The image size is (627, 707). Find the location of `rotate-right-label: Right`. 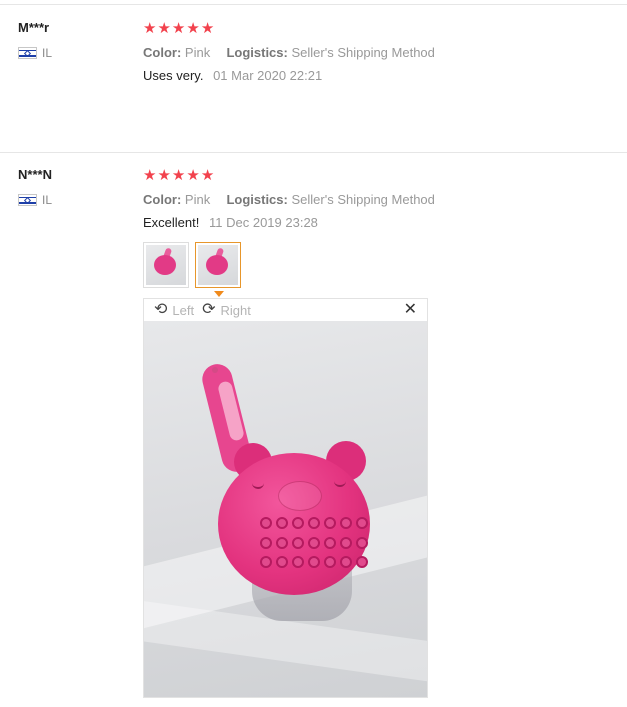

rotate-right-label: Right is located at coordinates (235, 310).